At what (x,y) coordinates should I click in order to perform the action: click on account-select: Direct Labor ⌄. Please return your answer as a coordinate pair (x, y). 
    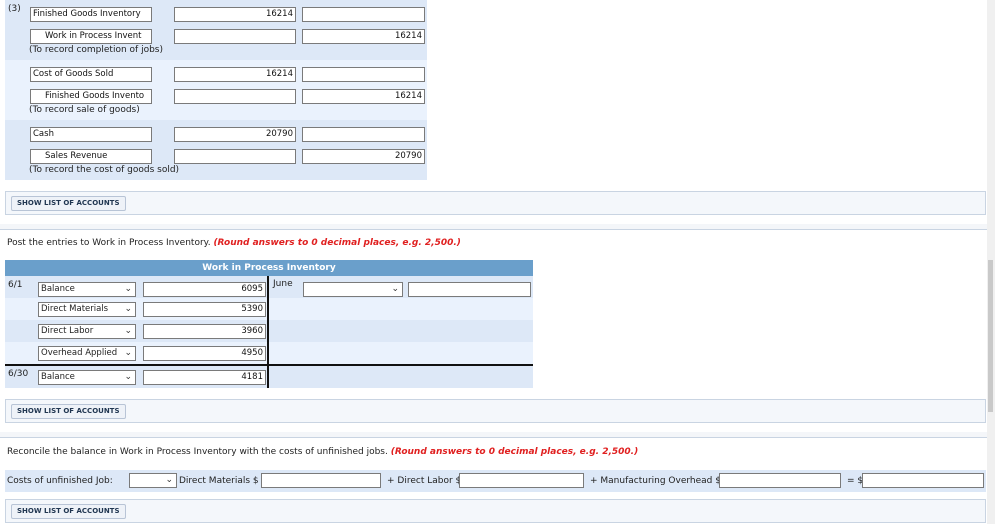
    Looking at the image, I should click on (87, 331).